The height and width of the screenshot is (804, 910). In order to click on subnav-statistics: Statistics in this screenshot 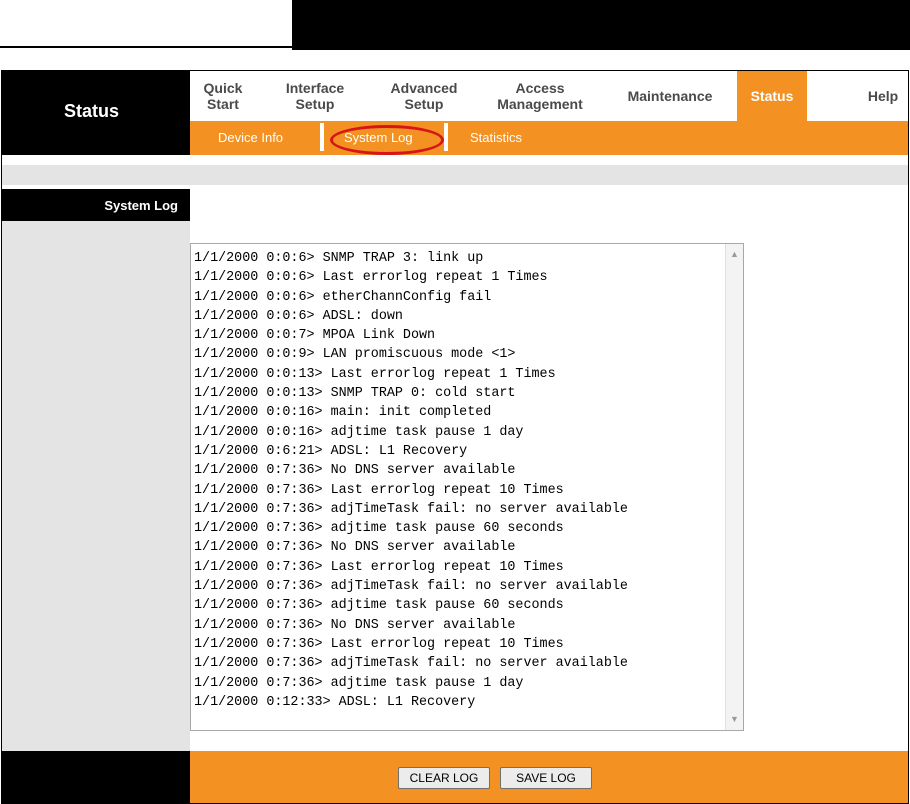, I will do `click(496, 137)`.